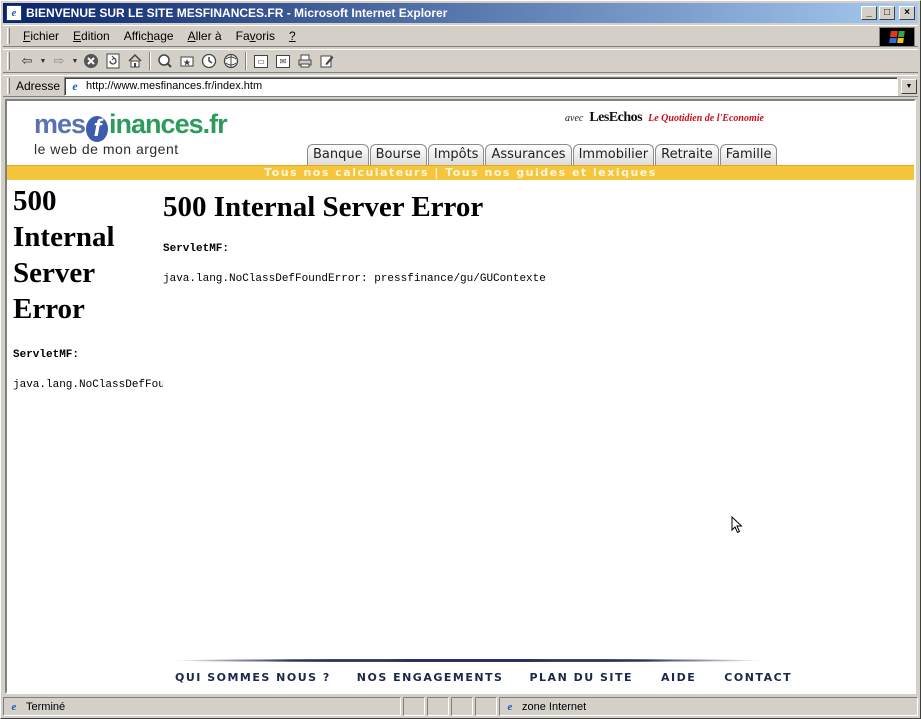  What do you see at coordinates (43, 61) in the screenshot?
I see `back-dropdown-icon: ▼` at bounding box center [43, 61].